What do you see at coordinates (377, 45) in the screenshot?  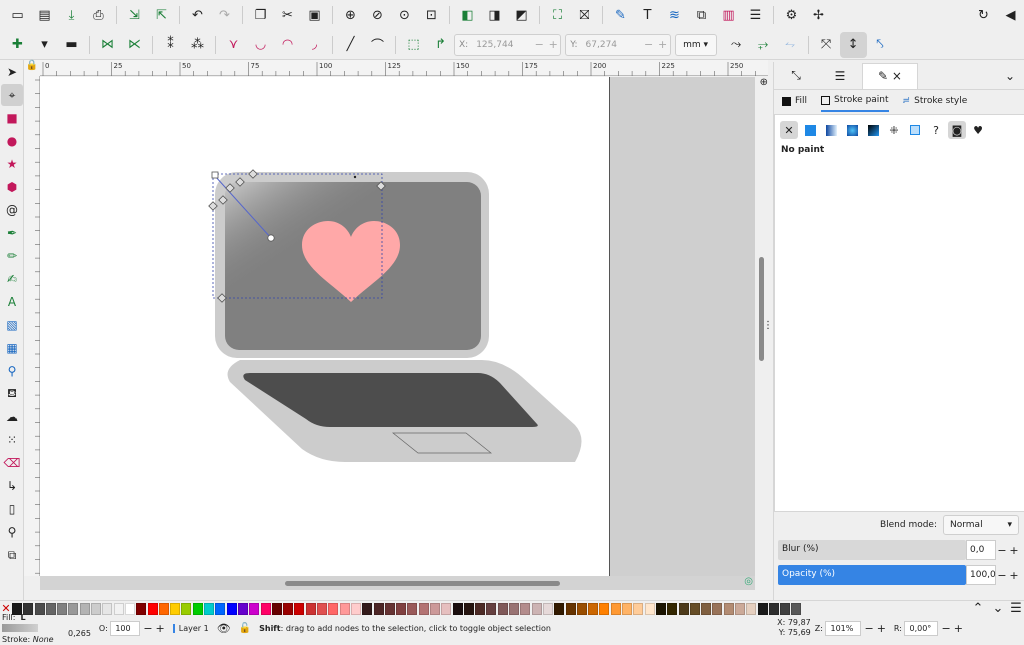 I see `curve-segment-icon: ⌒` at bounding box center [377, 45].